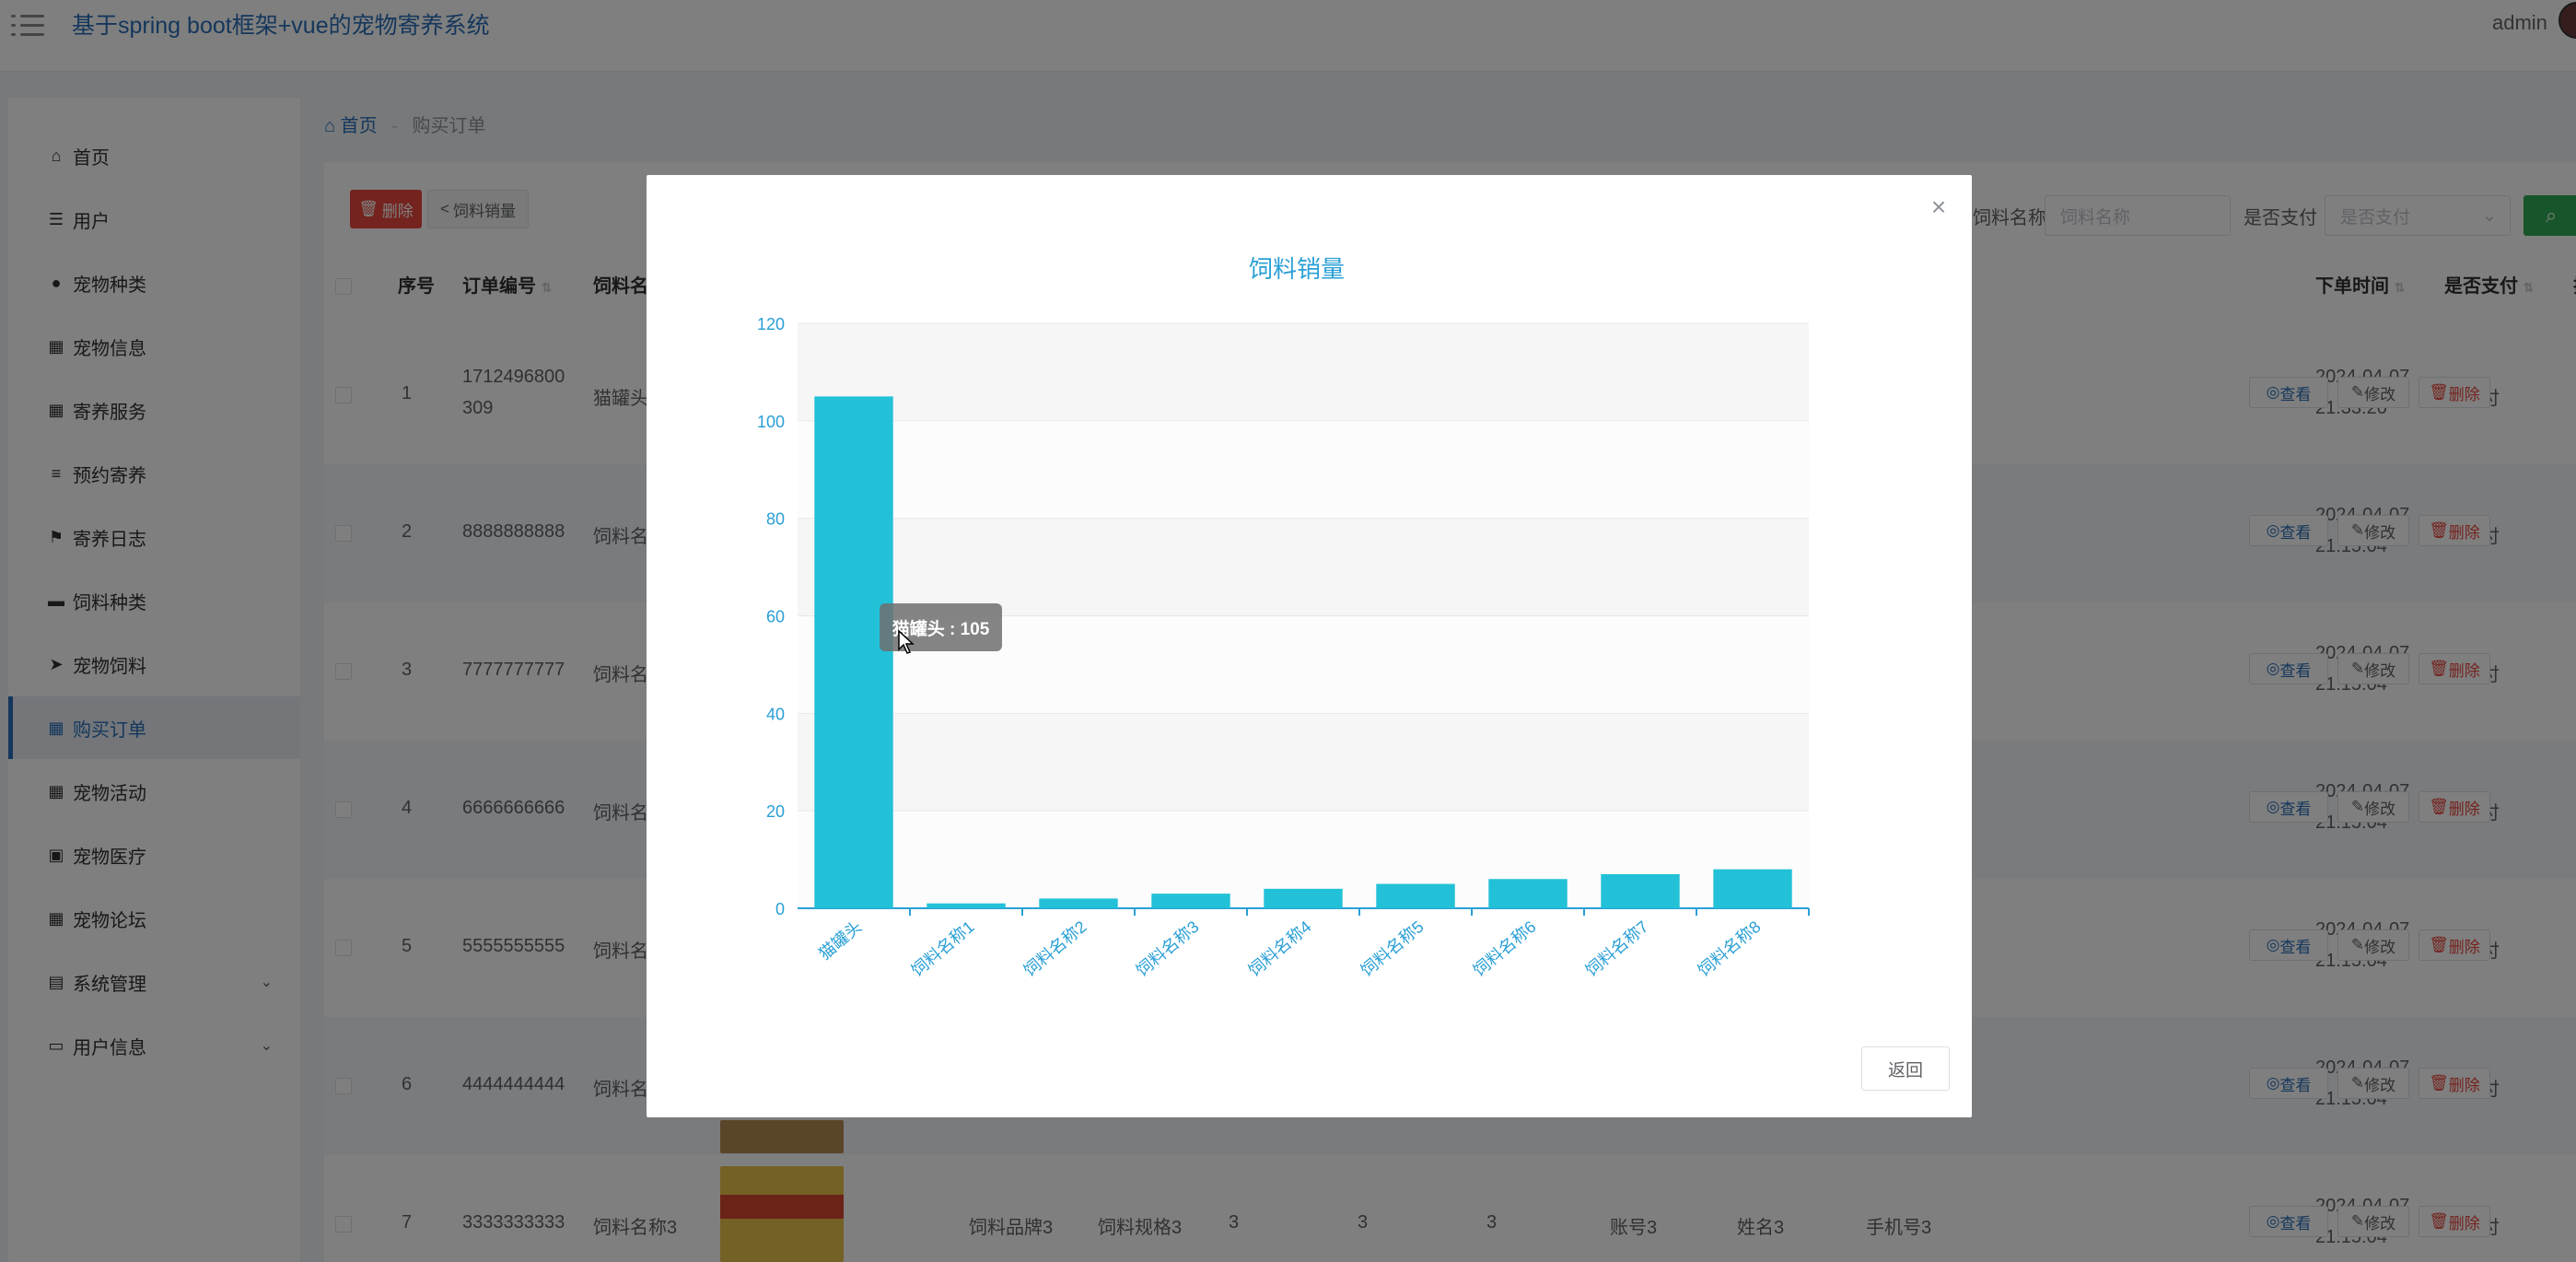 The image size is (2576, 1262). I want to click on mouse-cursor-icon, so click(906, 641).